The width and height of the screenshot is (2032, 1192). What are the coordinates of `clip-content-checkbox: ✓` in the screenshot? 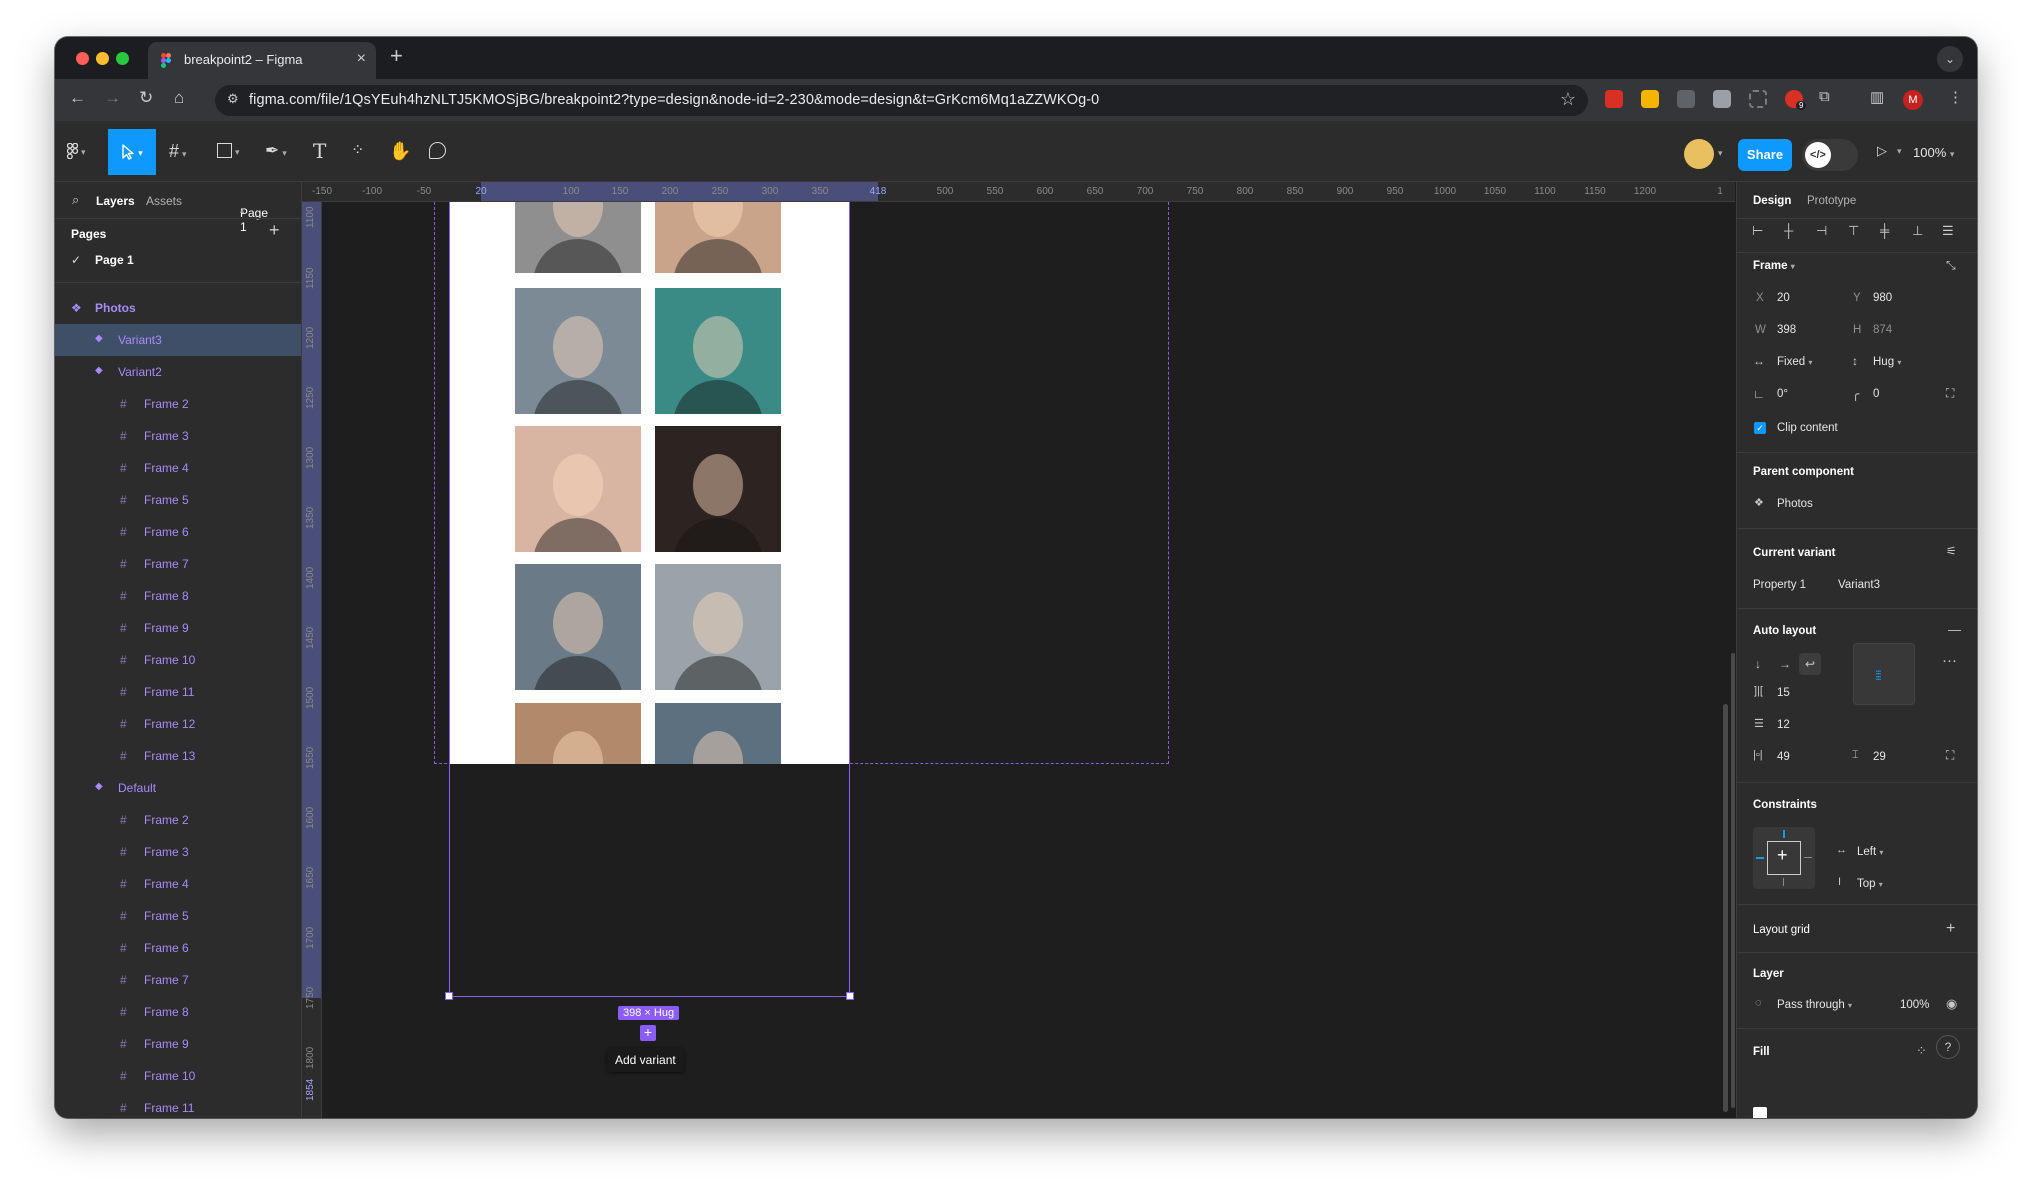 It's located at (1760, 428).